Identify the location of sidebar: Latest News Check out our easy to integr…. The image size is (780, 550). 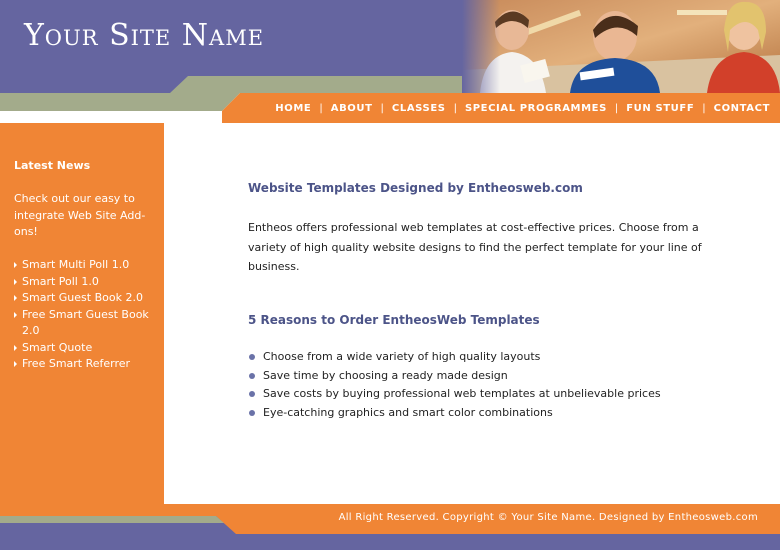
(82, 313).